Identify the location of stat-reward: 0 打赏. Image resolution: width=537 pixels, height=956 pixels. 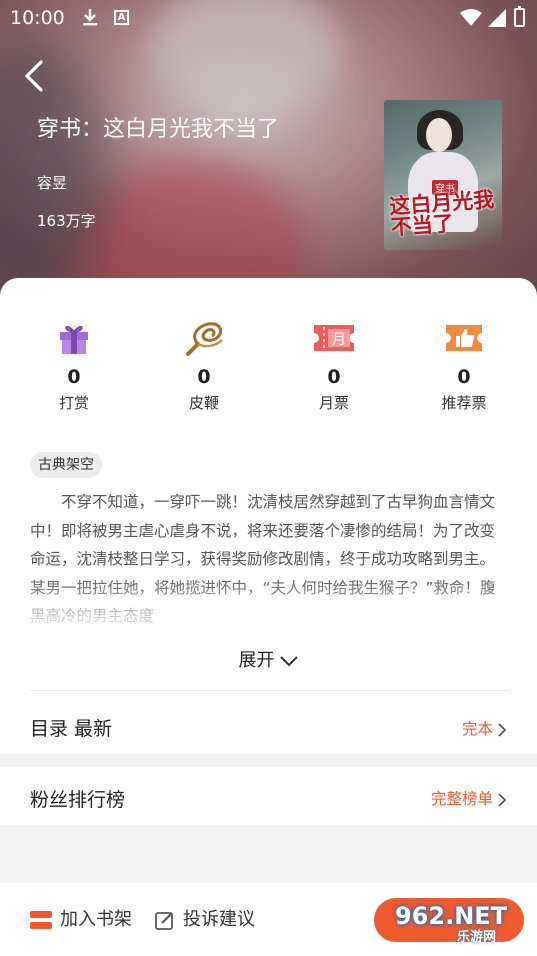
(74, 365).